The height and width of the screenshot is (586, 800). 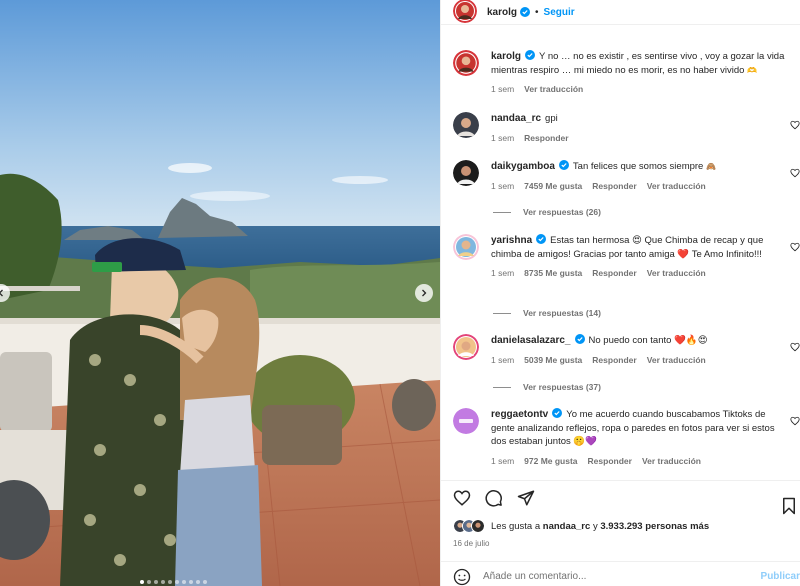 I want to click on comment-text: Tan felices que somos siempre, so click(x=638, y=166).